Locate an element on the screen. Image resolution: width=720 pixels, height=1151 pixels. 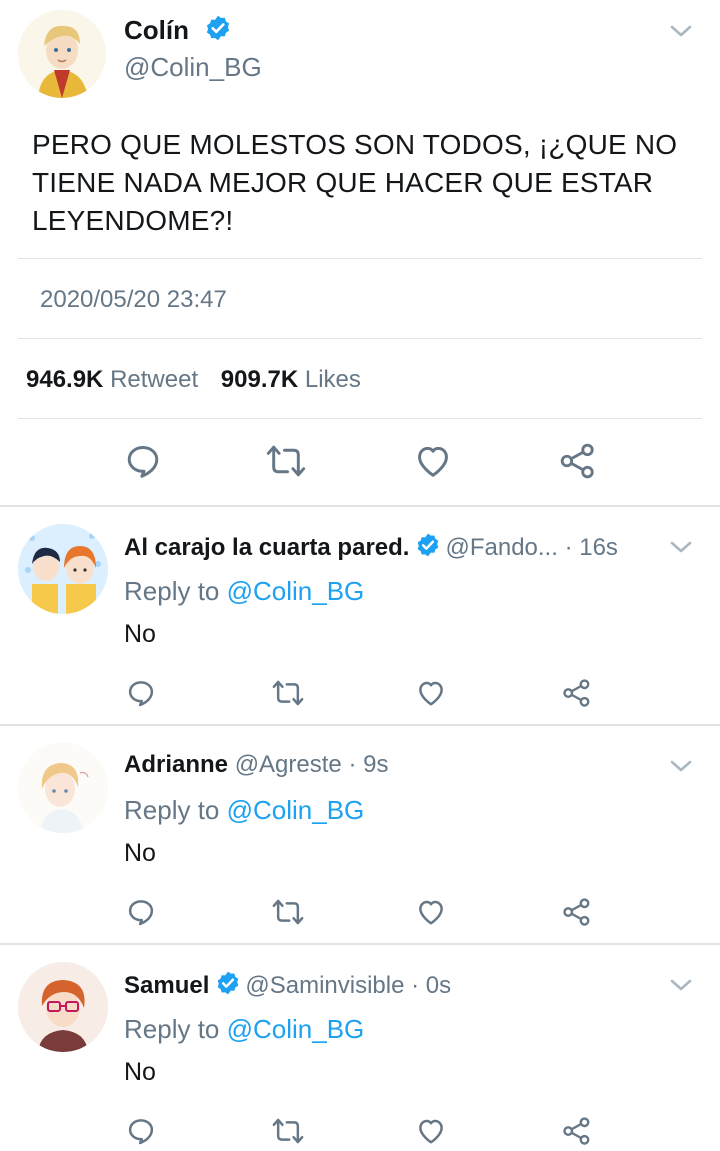
reply-author-name: Adrianne is located at coordinates (176, 764).